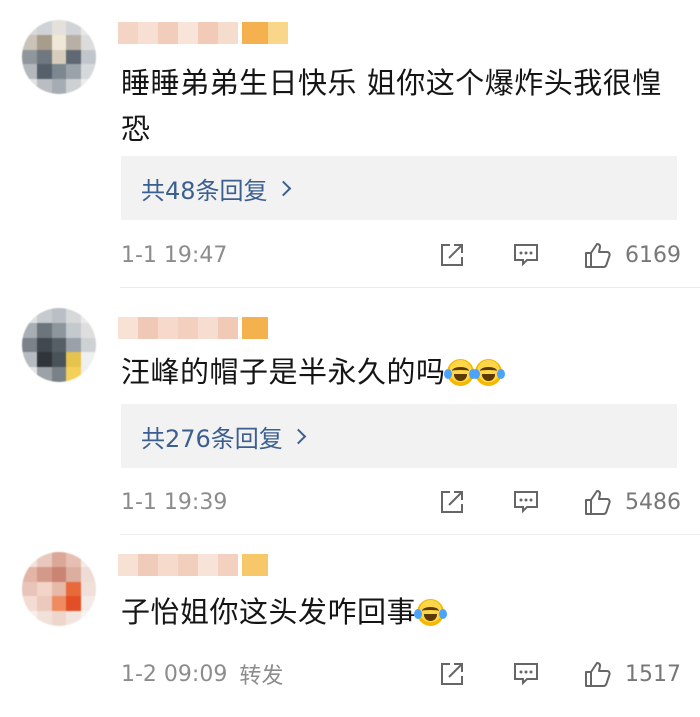  I want to click on comment-text: 睡睡弟弟生日快乐 姐你这个爆炸头我很惶恐, so click(391, 106).